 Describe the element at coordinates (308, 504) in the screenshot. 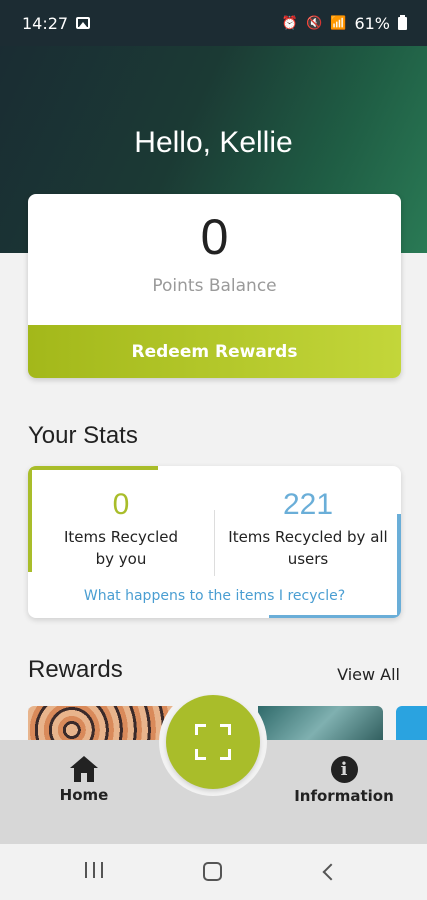

I see `items-by-all-value: 221` at that location.